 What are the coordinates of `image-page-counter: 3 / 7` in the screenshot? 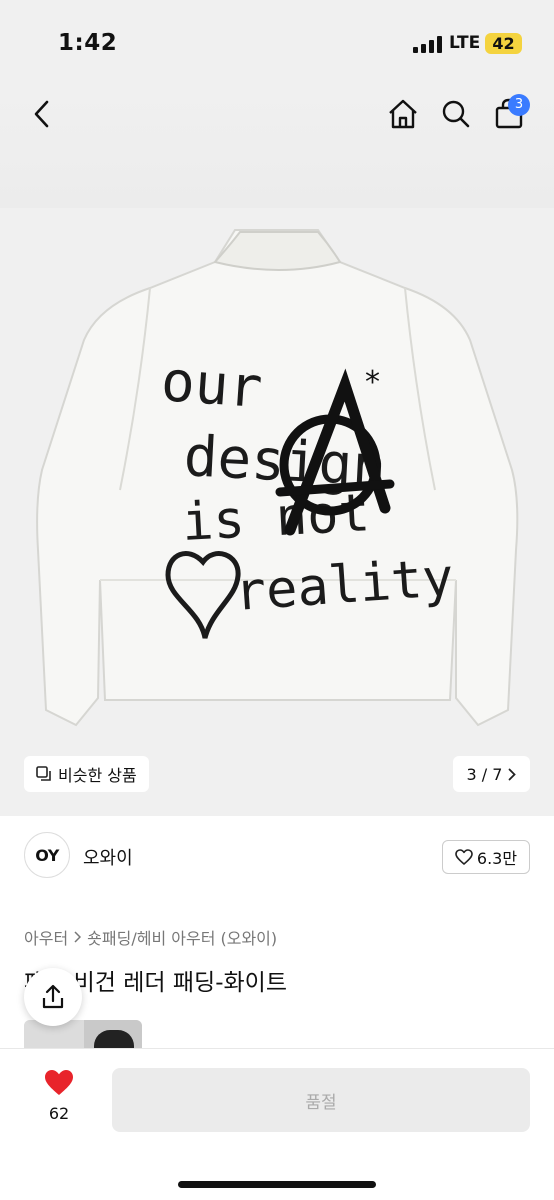 It's located at (491, 774).